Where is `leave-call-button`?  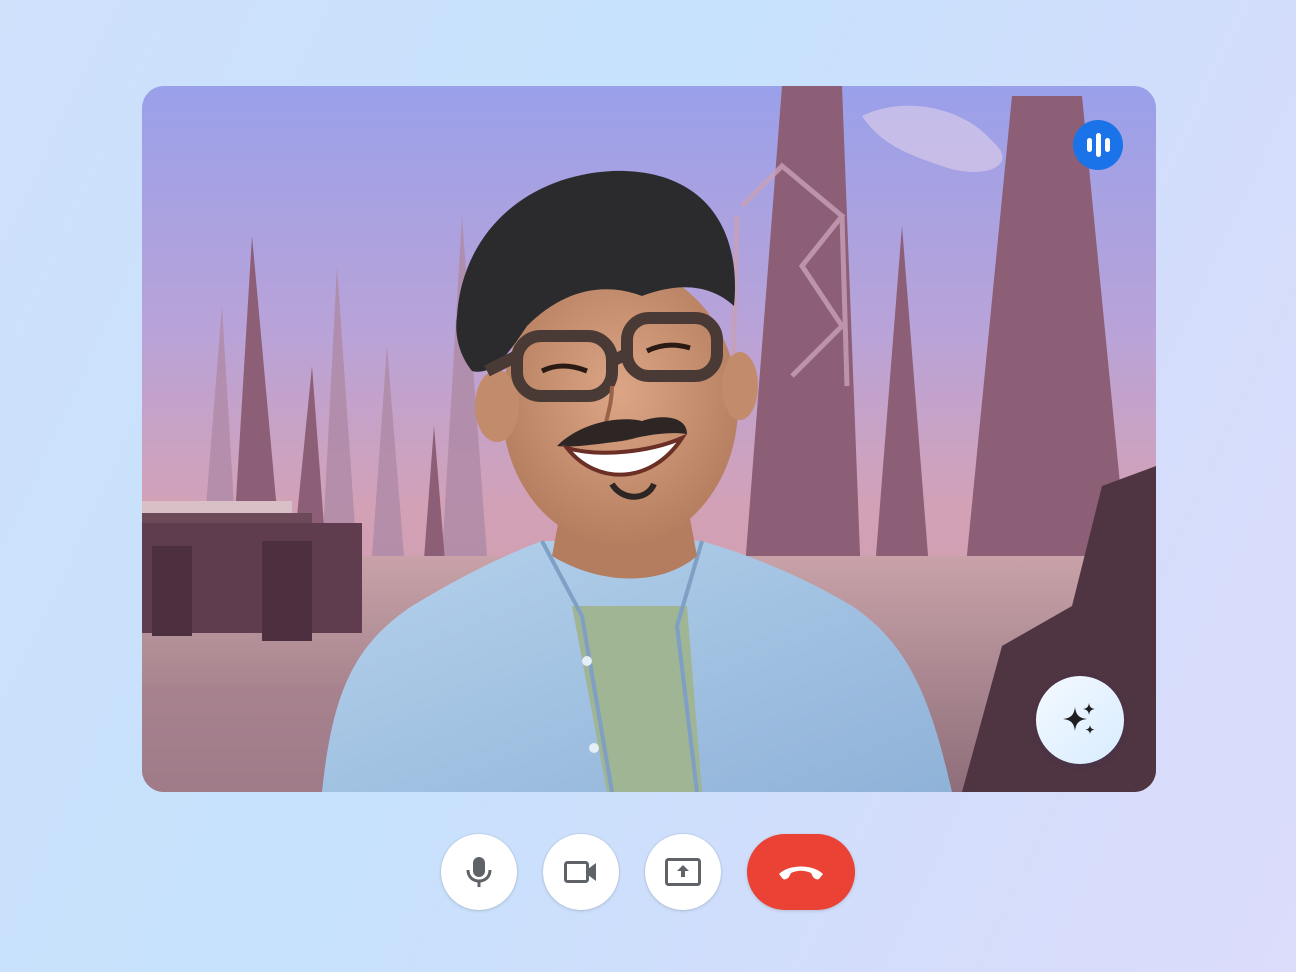
leave-call-button is located at coordinates (801, 872).